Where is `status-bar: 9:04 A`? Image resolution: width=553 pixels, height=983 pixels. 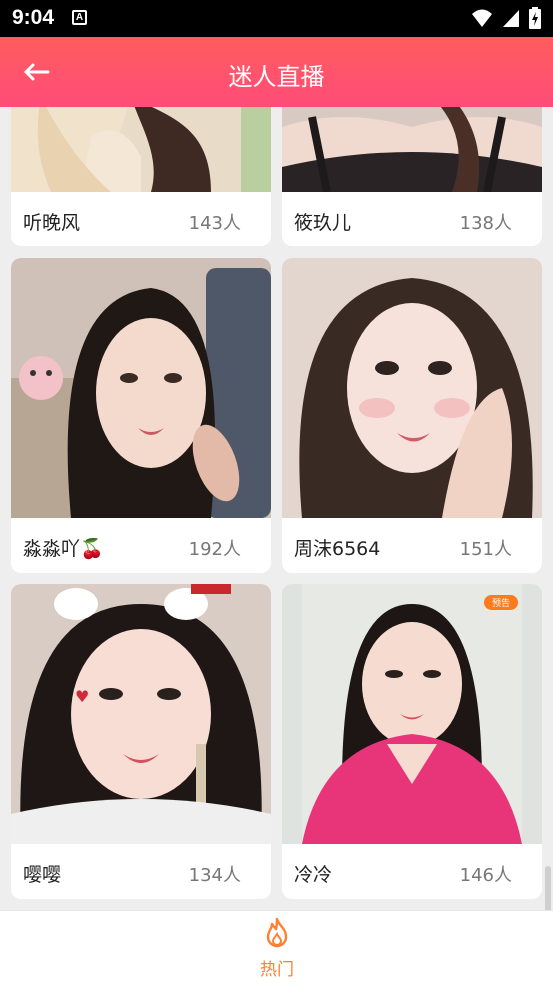 status-bar: 9:04 A is located at coordinates (276, 18).